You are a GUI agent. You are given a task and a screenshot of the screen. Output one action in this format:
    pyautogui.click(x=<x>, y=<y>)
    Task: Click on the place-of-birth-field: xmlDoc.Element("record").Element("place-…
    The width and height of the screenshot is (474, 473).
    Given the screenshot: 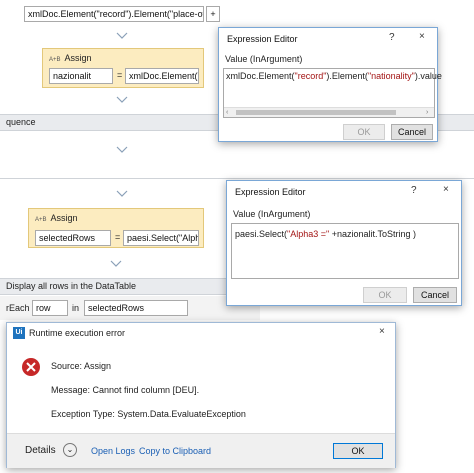 What is the action you would take?
    pyautogui.click(x=114, y=14)
    